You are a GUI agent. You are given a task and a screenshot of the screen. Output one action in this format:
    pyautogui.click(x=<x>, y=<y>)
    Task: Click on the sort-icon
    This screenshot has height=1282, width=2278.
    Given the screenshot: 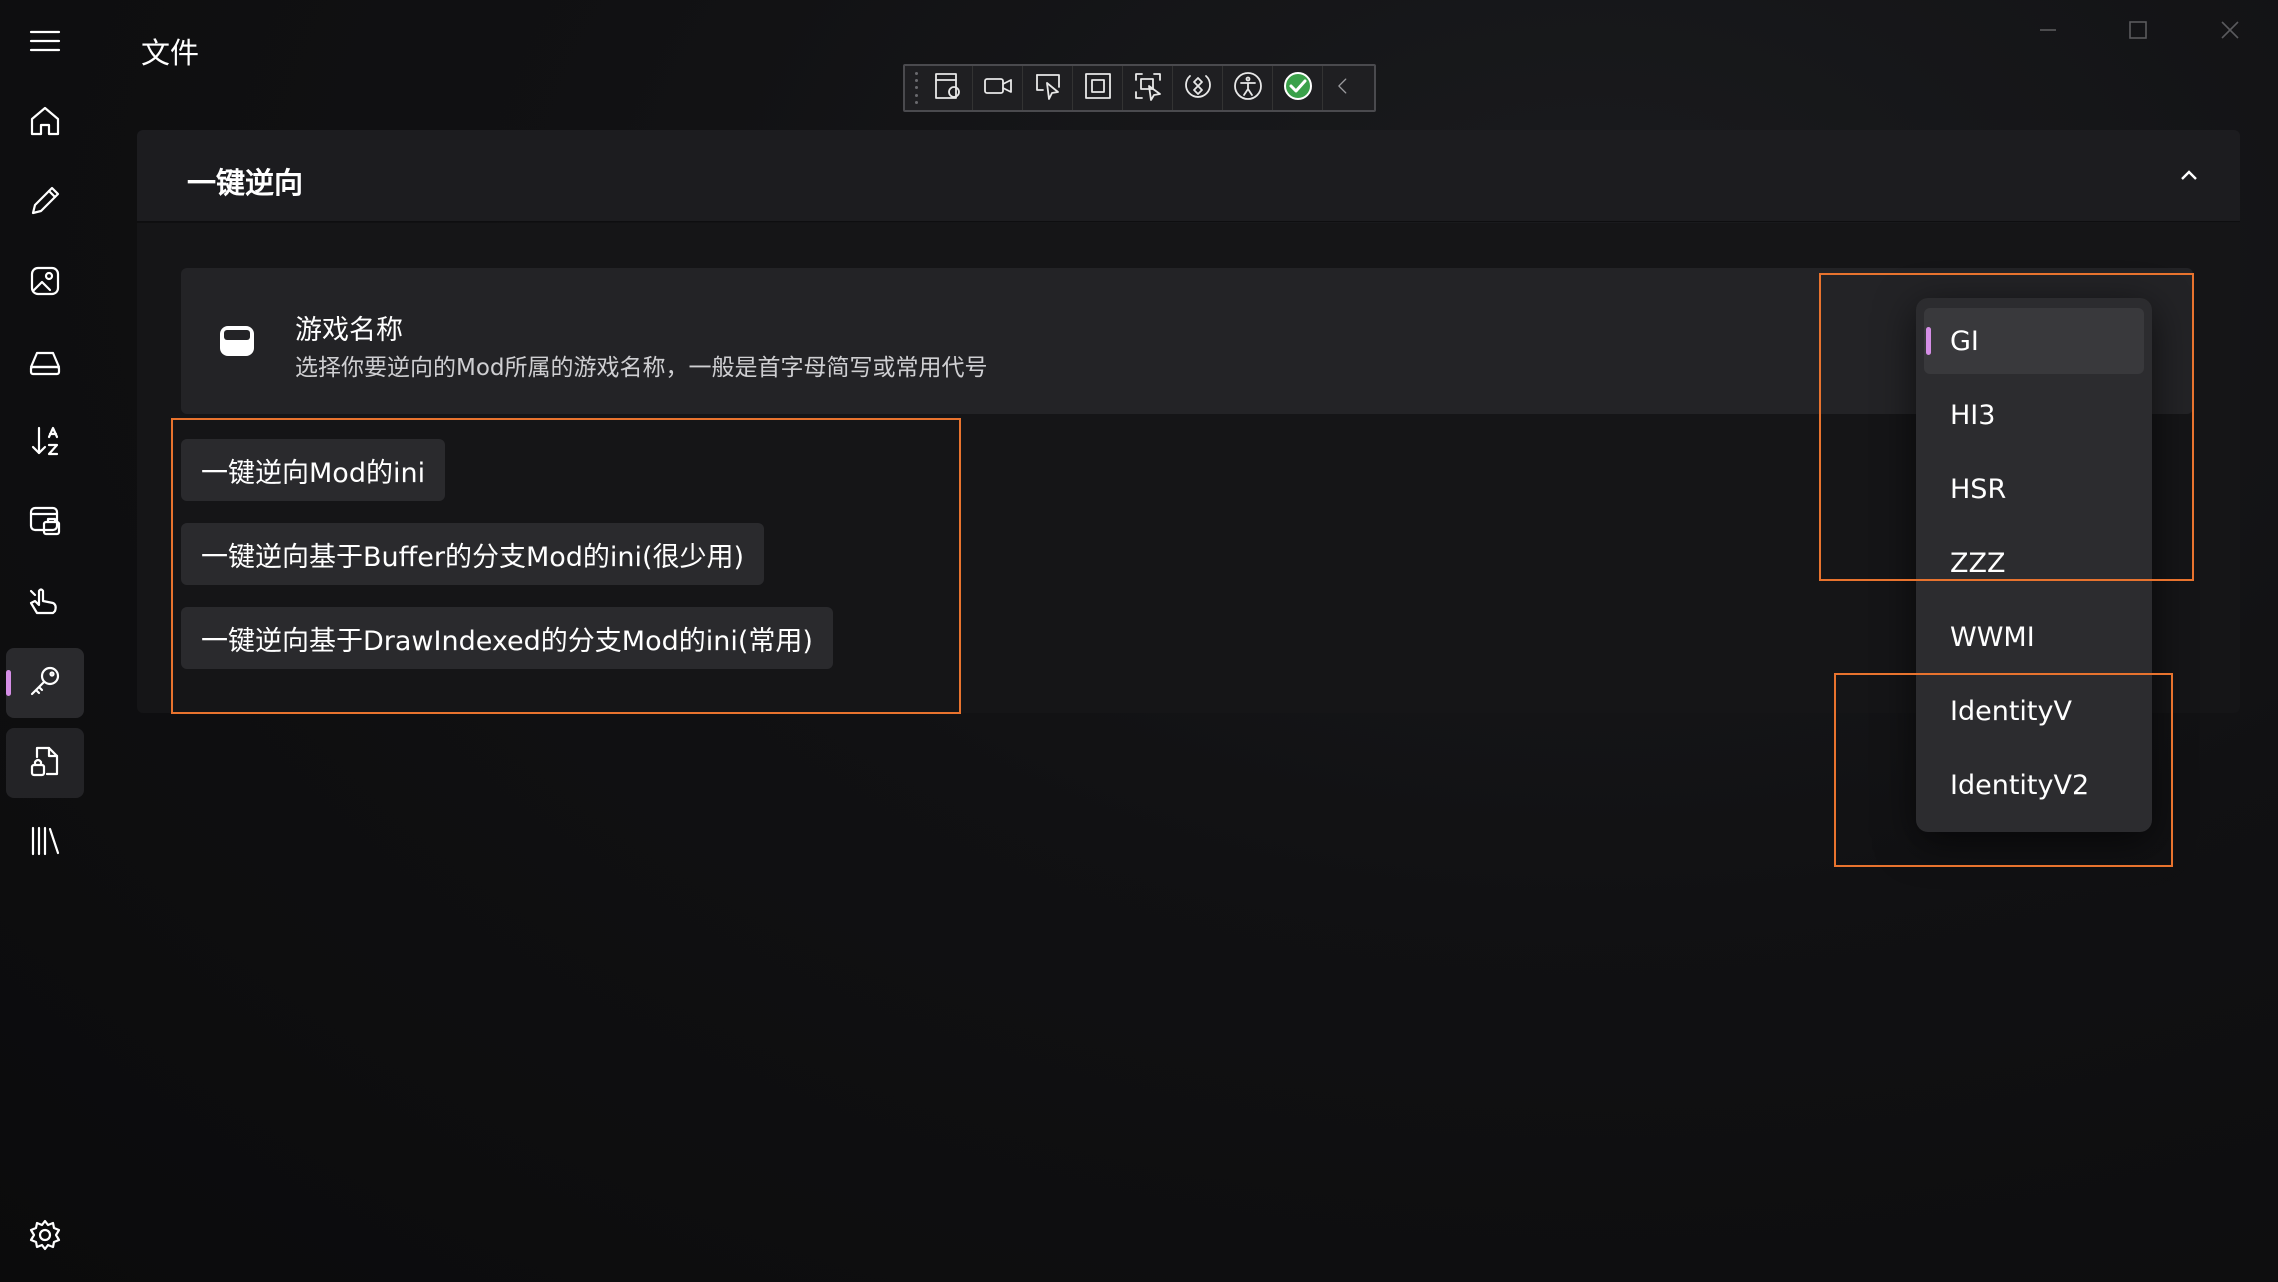 What is the action you would take?
    pyautogui.click(x=45, y=443)
    